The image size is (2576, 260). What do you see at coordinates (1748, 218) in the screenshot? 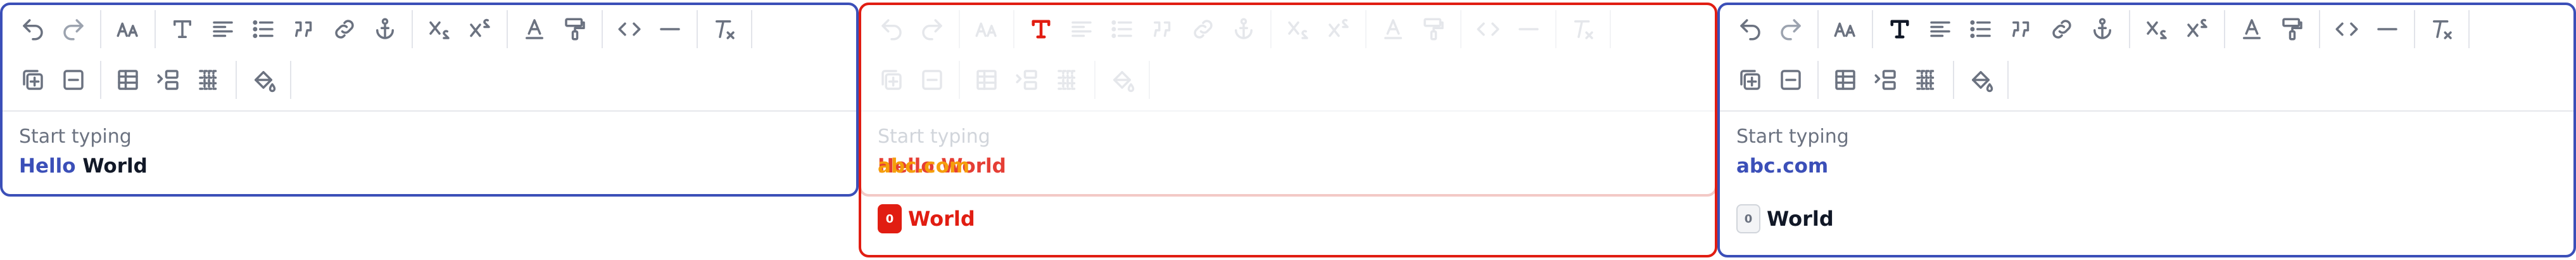
I see `mention-badge: 0` at bounding box center [1748, 218].